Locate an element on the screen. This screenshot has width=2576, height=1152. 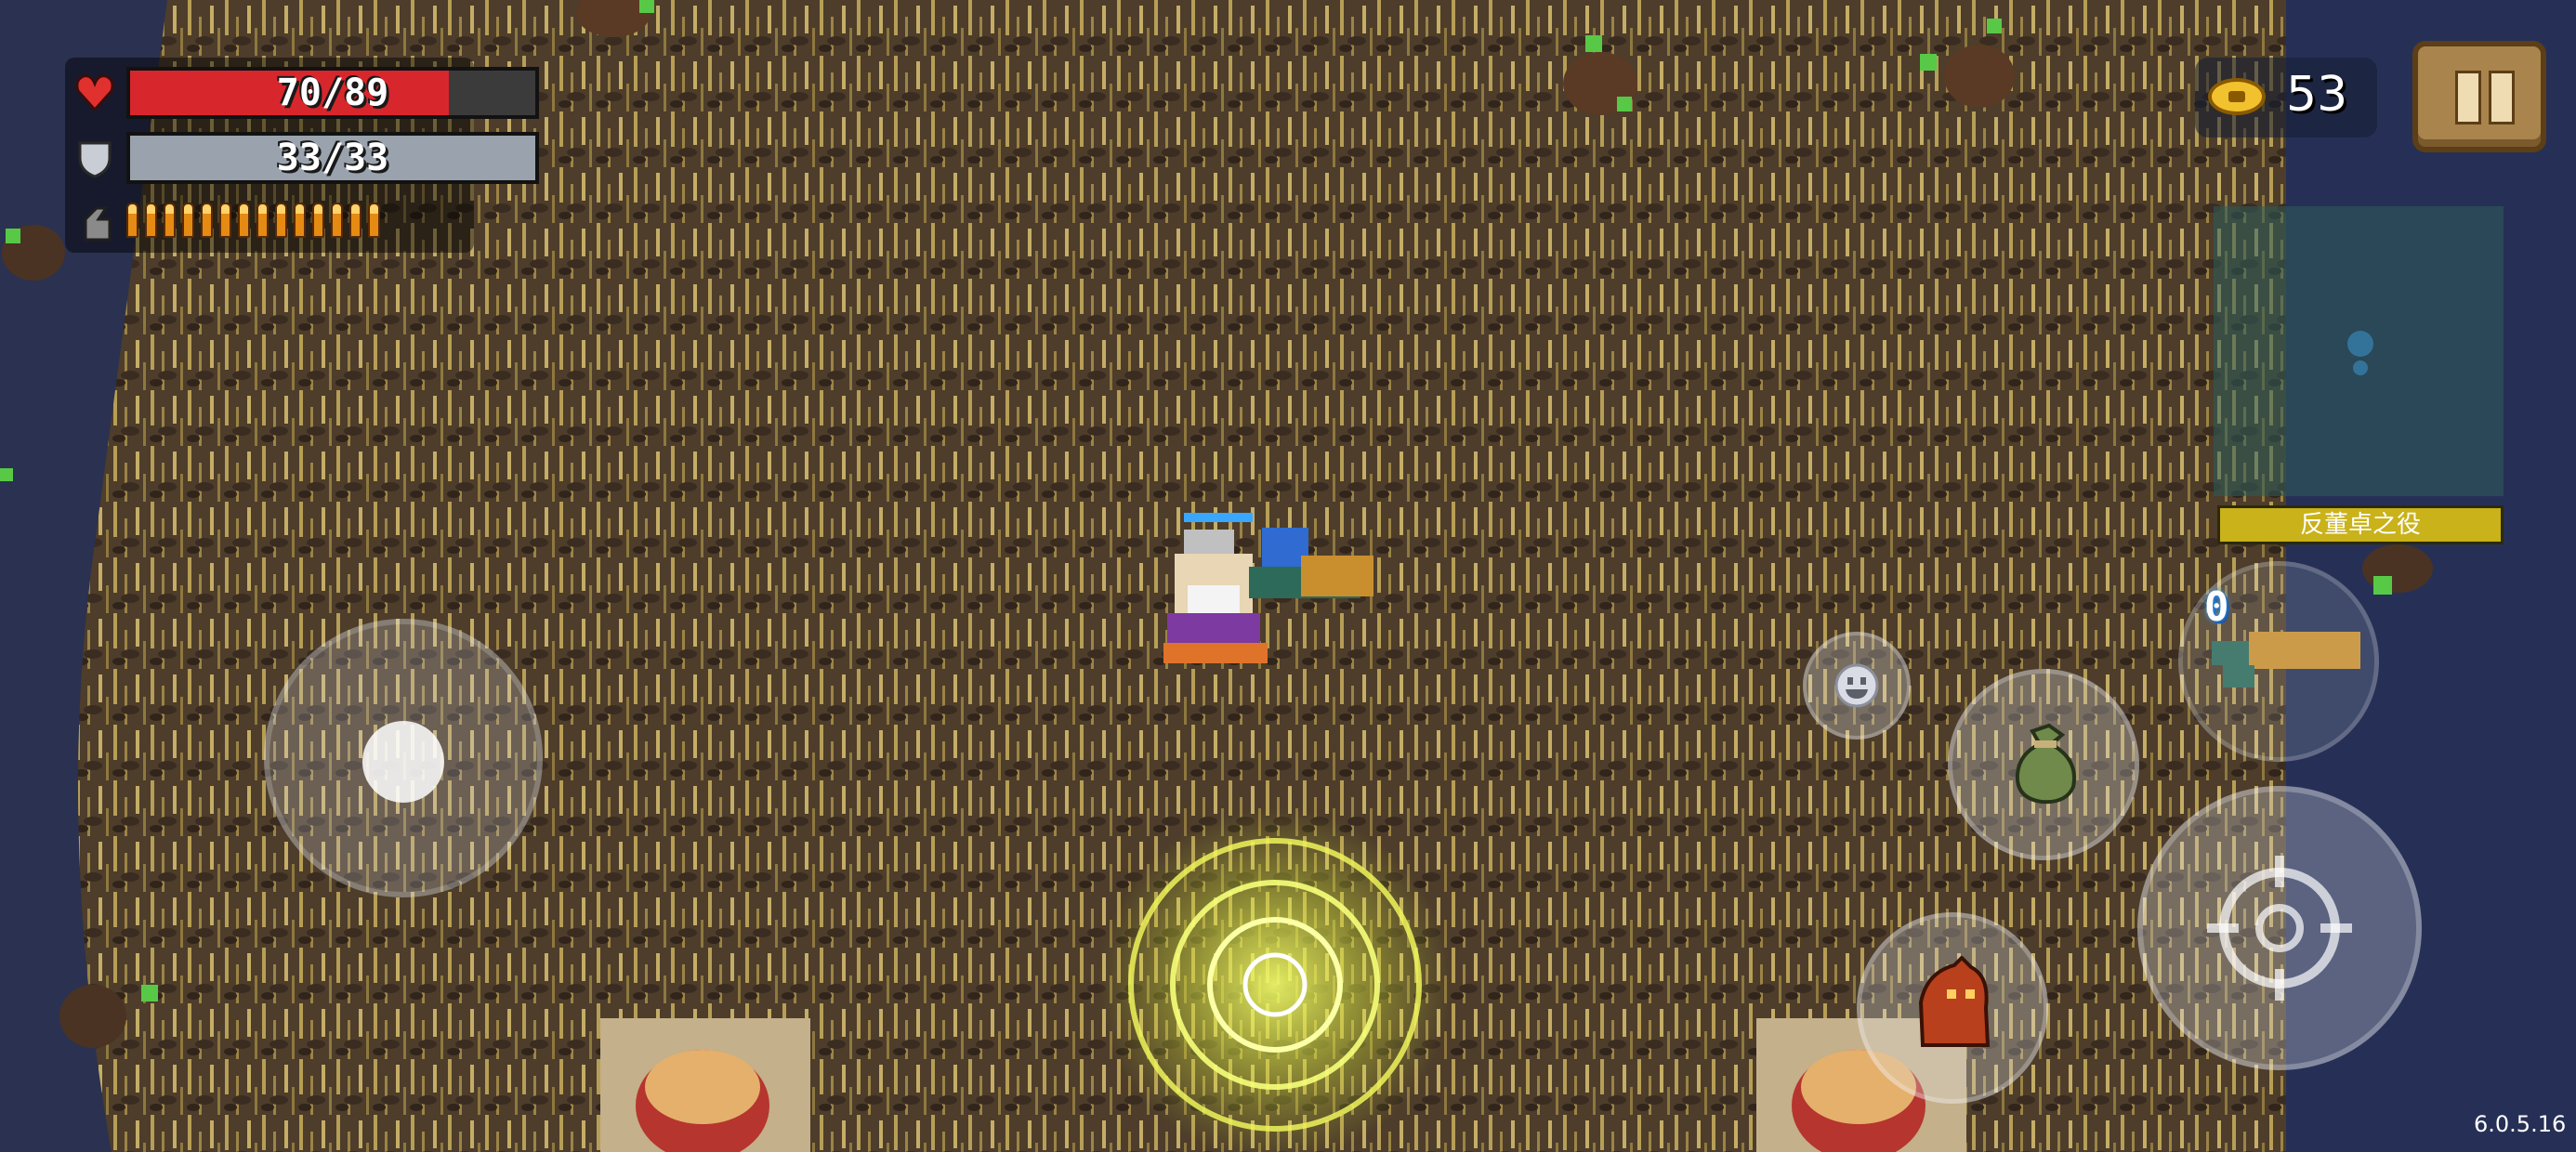
skill-button is located at coordinates (1952, 1008).